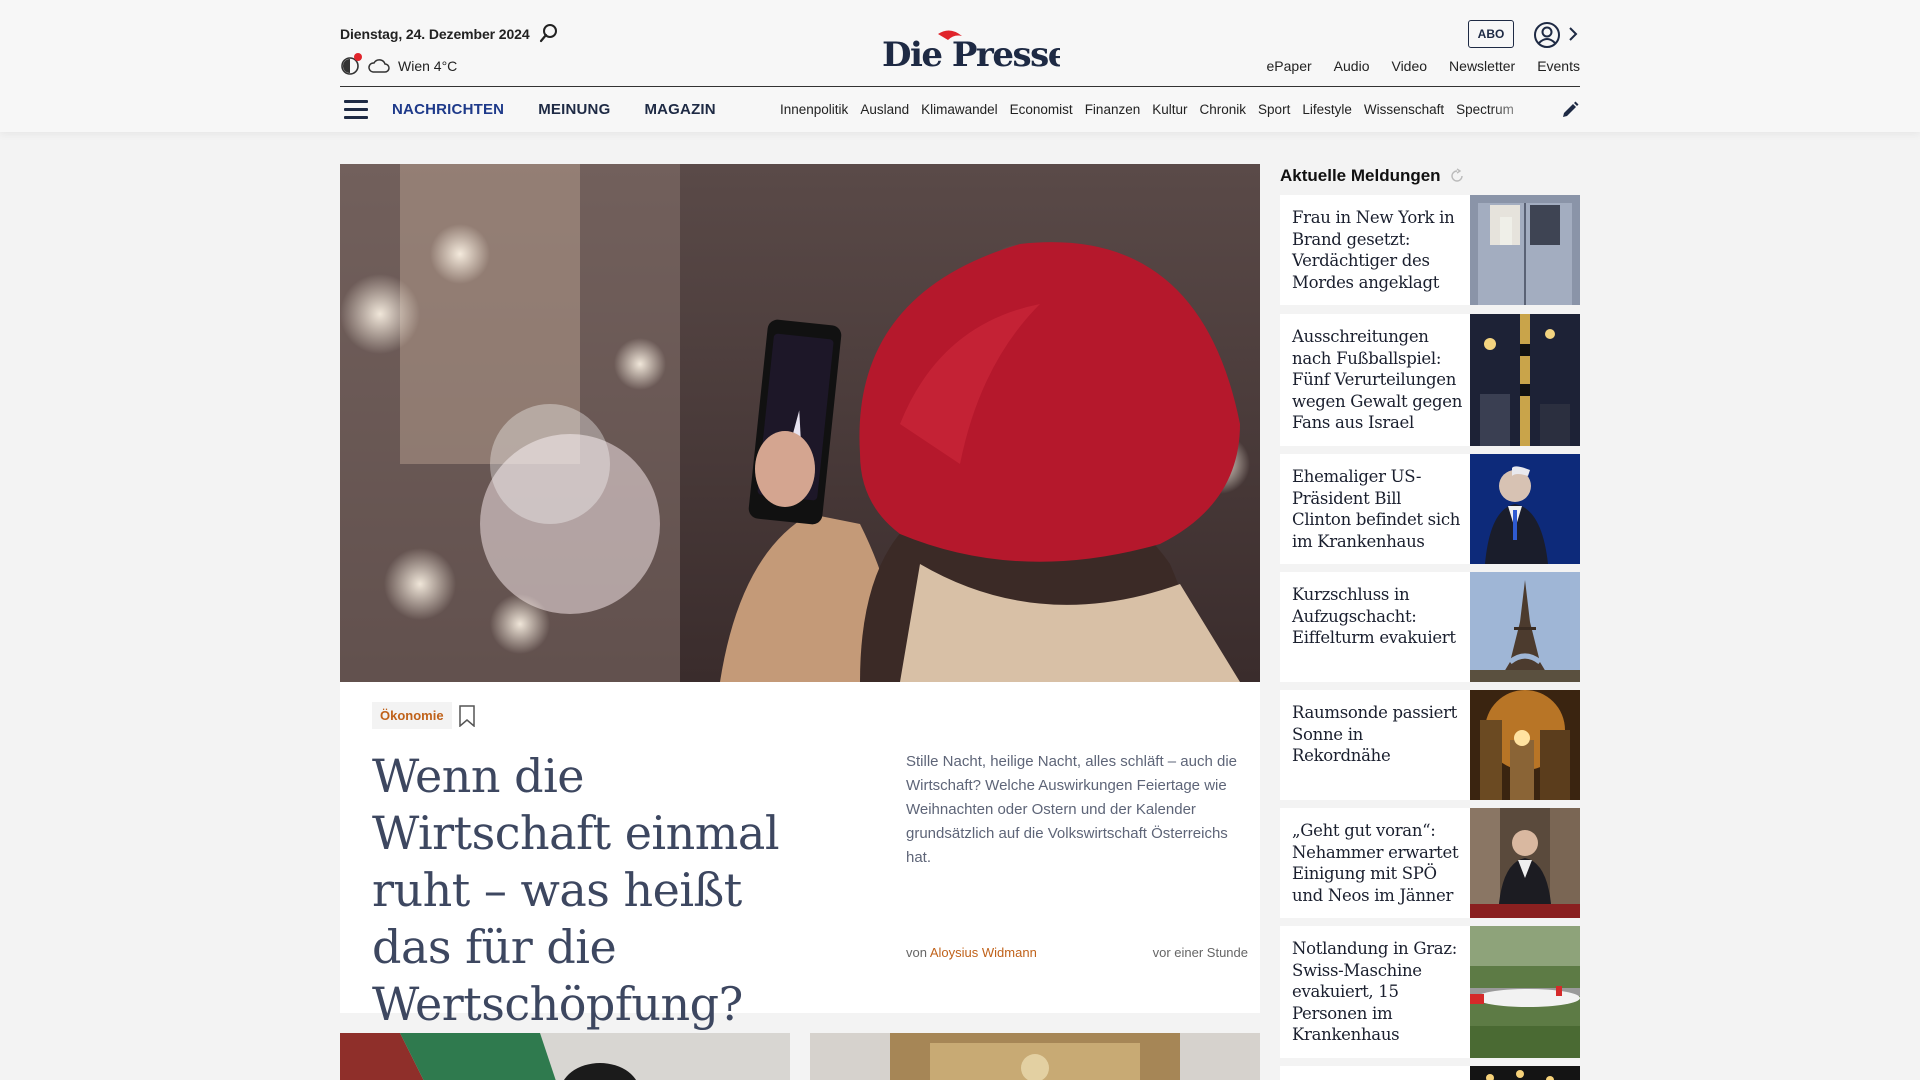 The height and width of the screenshot is (1080, 1920). Describe the element at coordinates (1491, 34) in the screenshot. I see `abo-button: ABO` at that location.